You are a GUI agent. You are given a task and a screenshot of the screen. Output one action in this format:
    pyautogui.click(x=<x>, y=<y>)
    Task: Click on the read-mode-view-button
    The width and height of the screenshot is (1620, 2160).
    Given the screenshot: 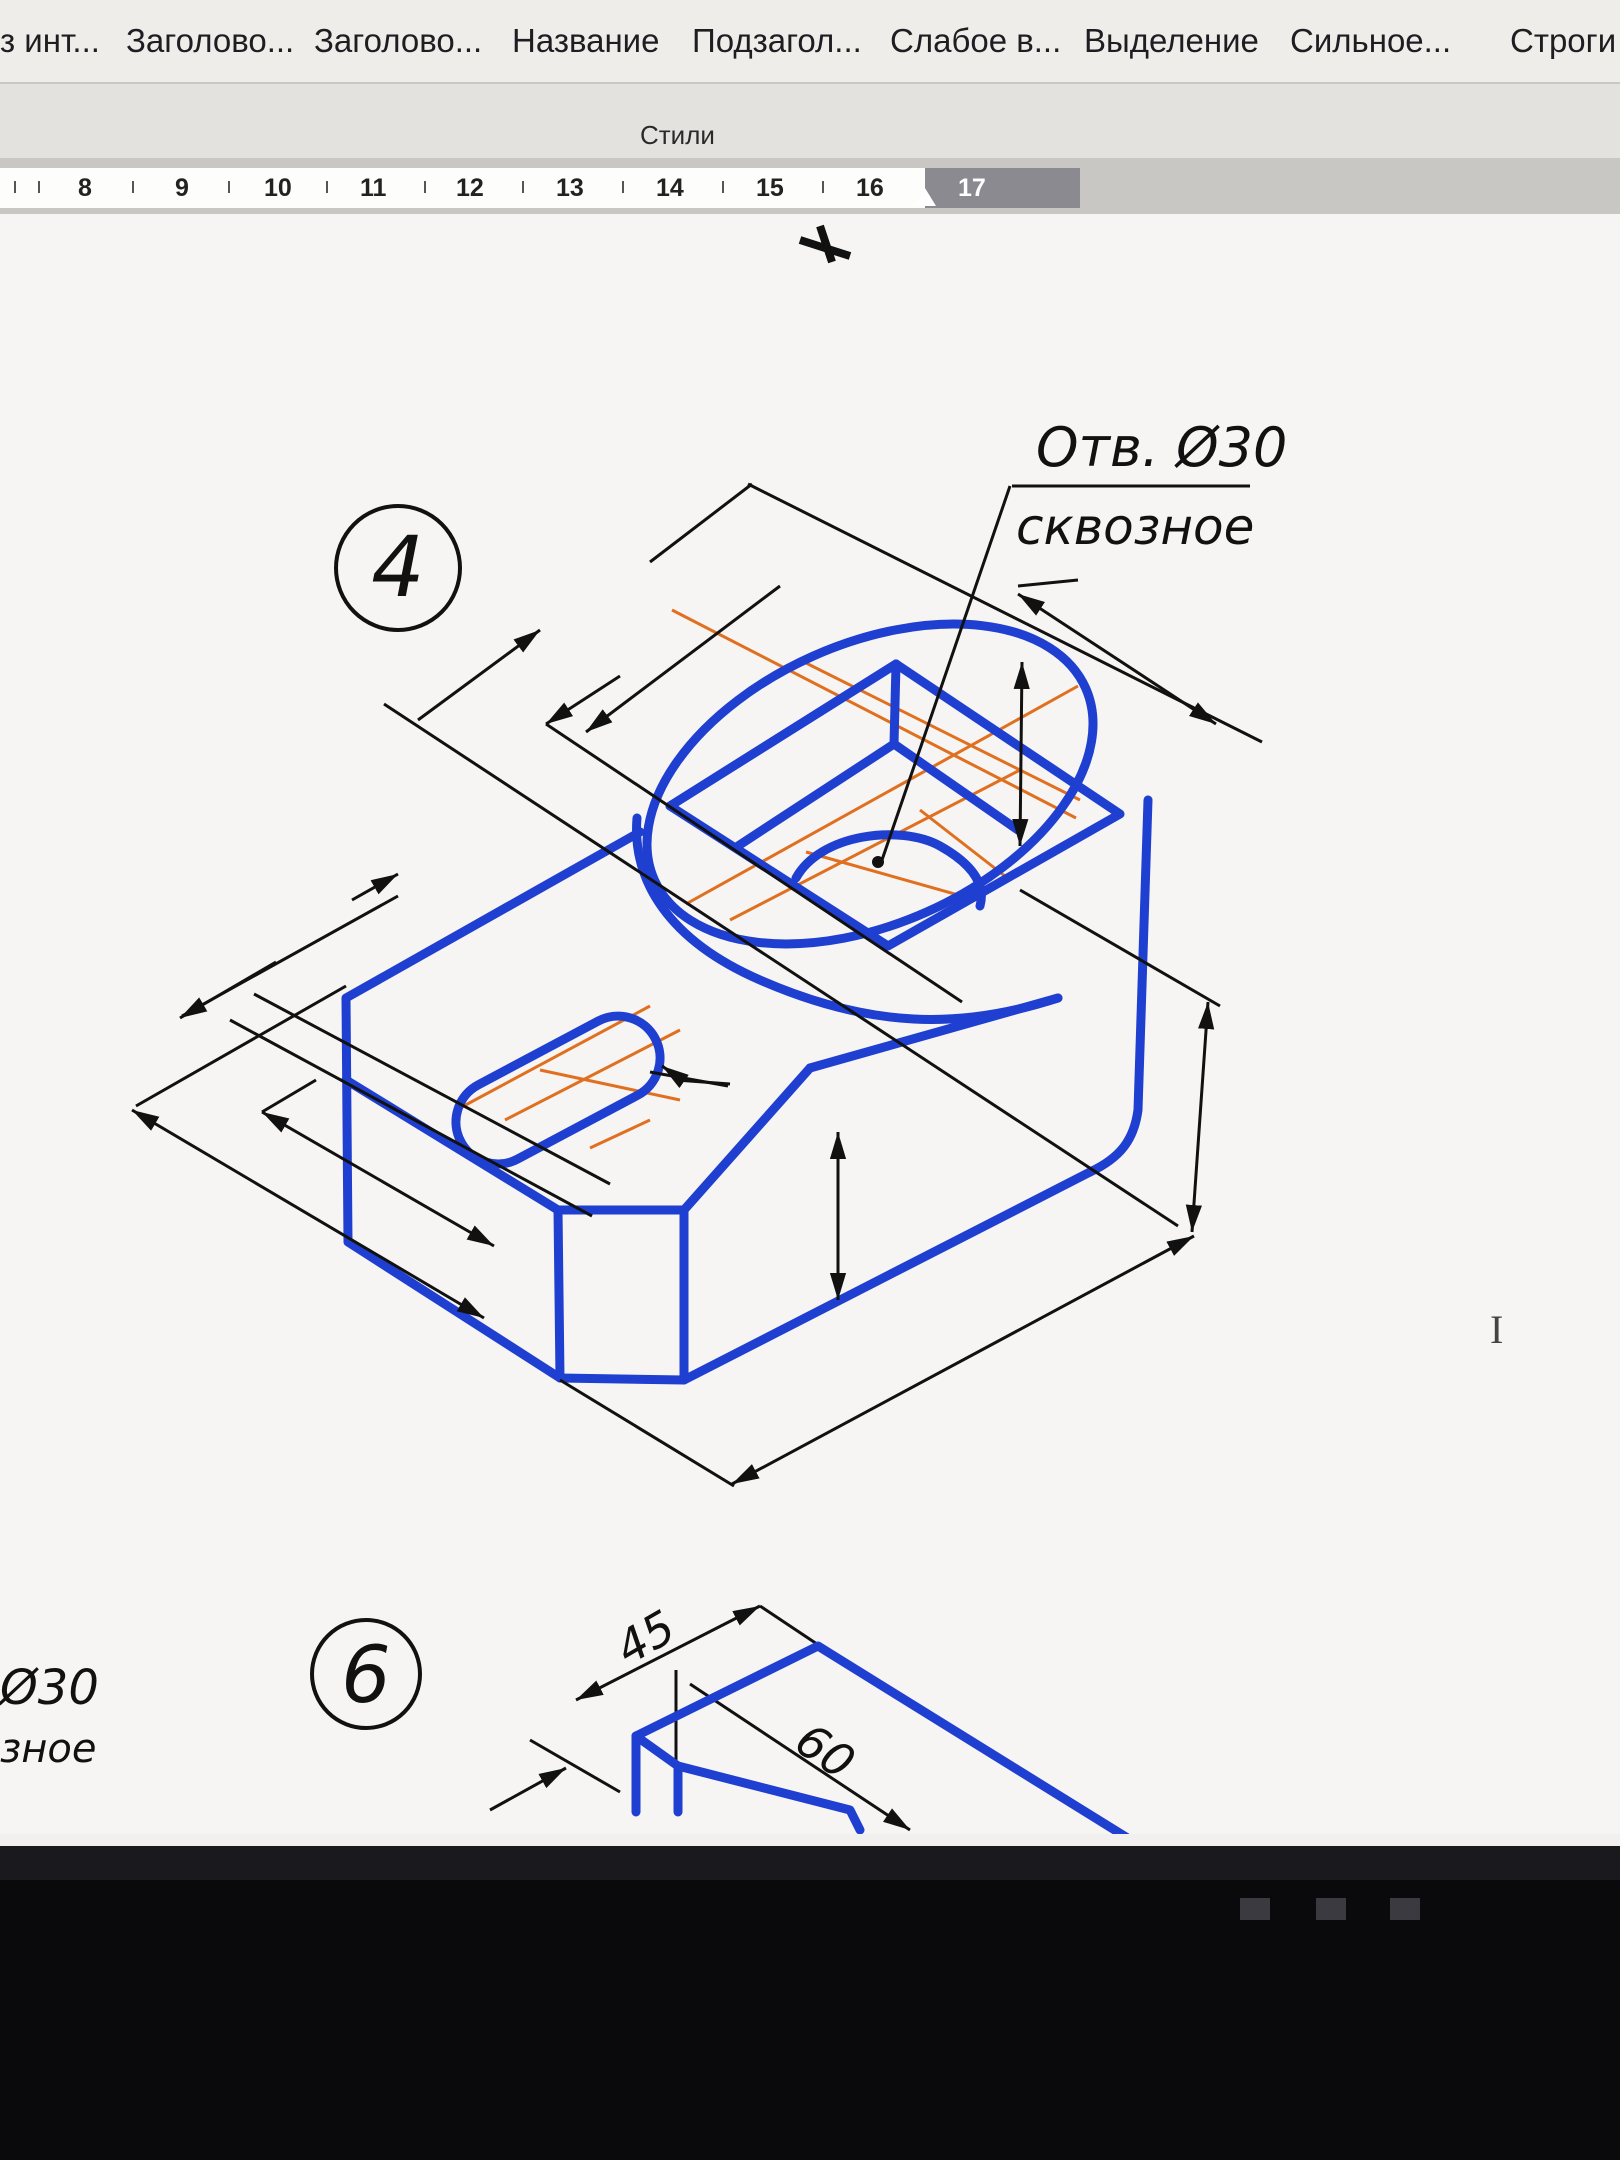 What is the action you would take?
    pyautogui.click(x=1255, y=1909)
    